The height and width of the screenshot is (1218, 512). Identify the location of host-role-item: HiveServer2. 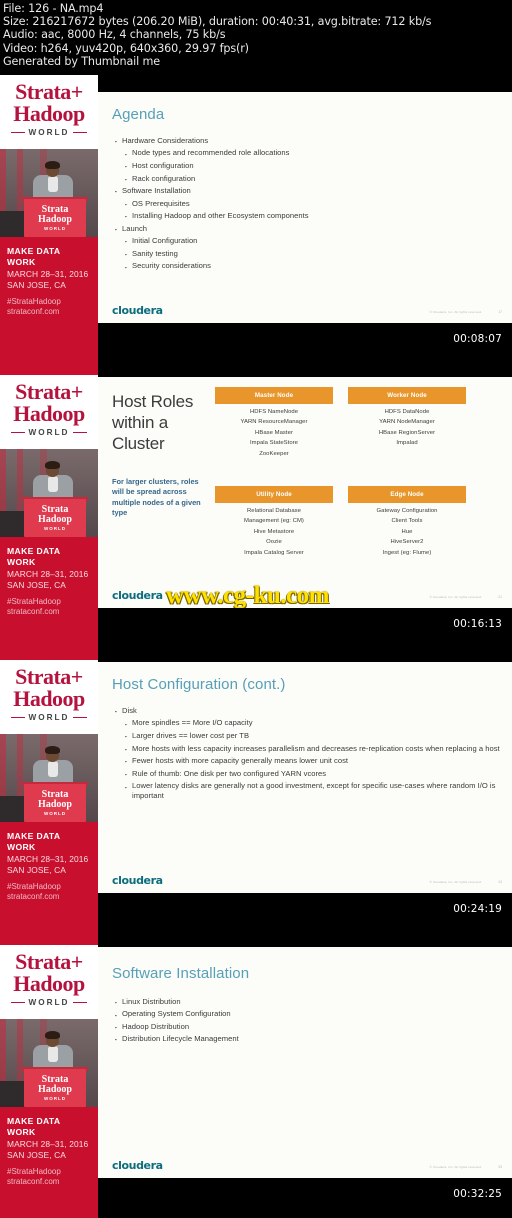
(407, 542).